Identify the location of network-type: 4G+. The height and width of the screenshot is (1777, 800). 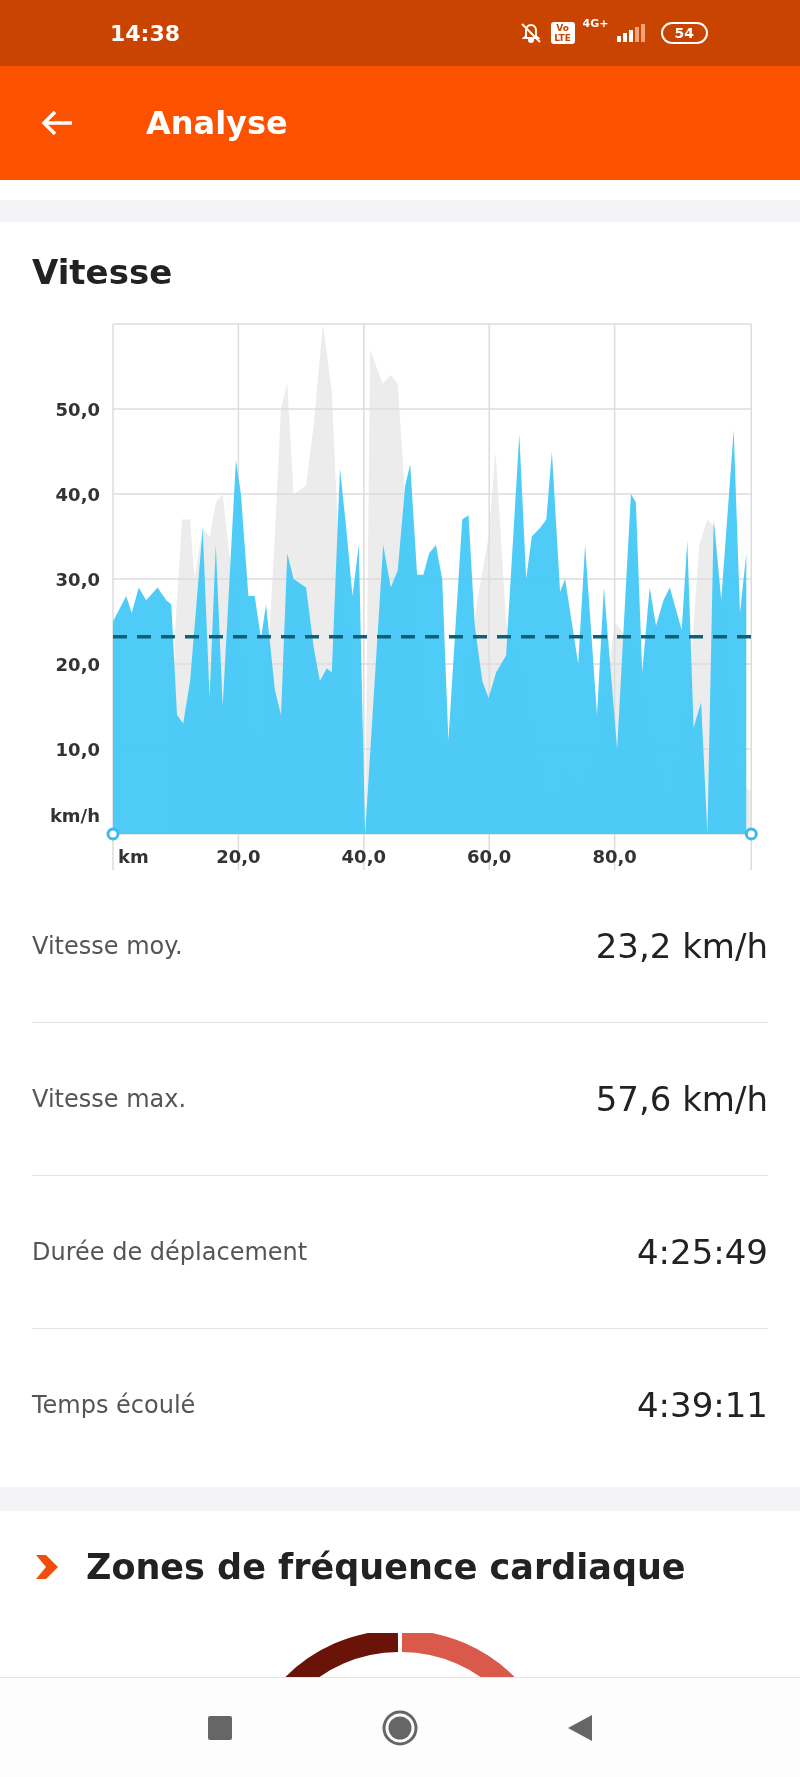
(595, 23).